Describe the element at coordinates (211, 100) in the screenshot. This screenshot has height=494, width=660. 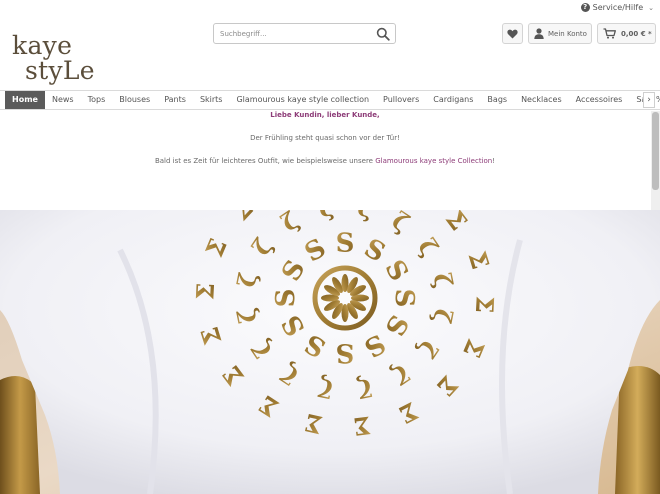
I see `nav-item-skirts: Skirts` at that location.